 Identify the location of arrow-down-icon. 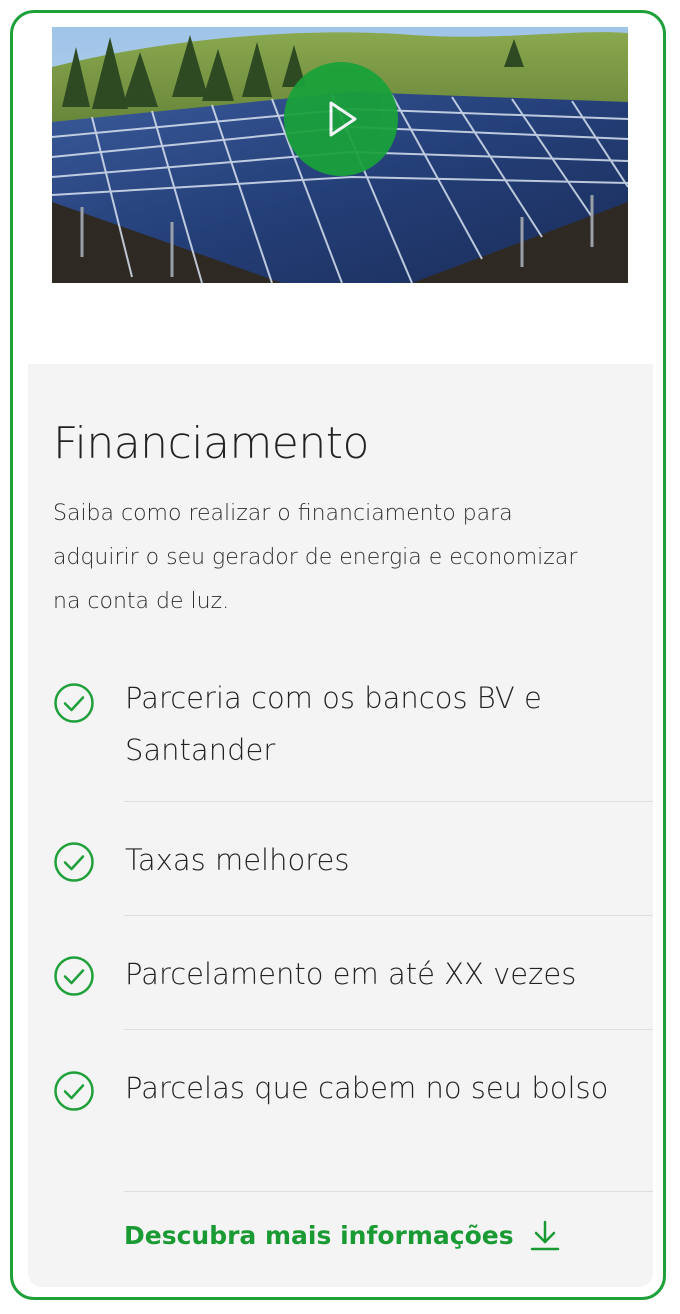
(544, 1235).